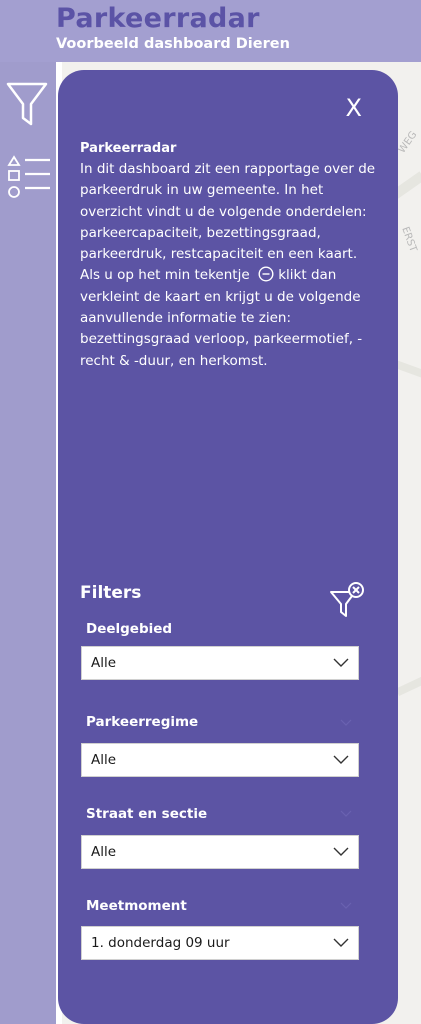 This screenshot has height=1024, width=421. I want to click on filters-heading: Filters, so click(111, 593).